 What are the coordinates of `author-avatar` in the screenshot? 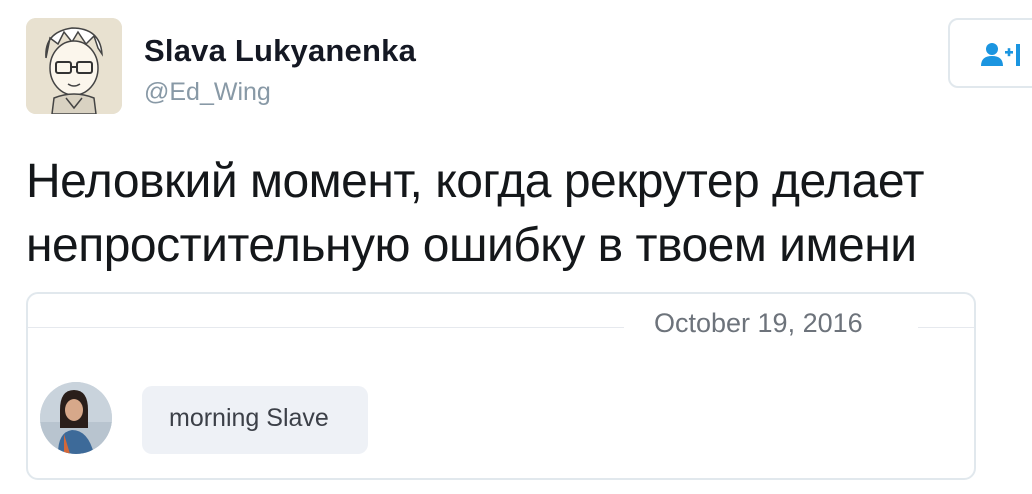 It's located at (74, 66).